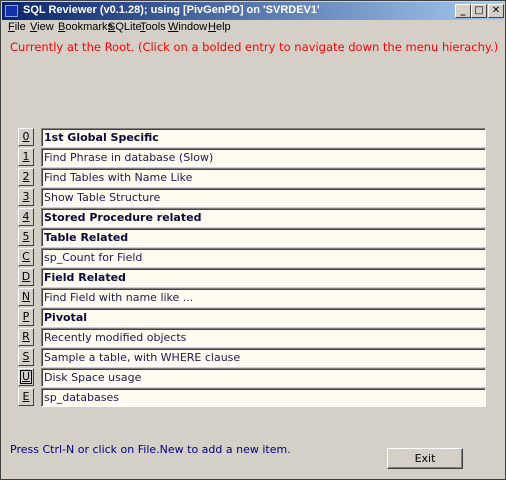  What do you see at coordinates (26, 157) in the screenshot?
I see `shortcut-key-button: 1` at bounding box center [26, 157].